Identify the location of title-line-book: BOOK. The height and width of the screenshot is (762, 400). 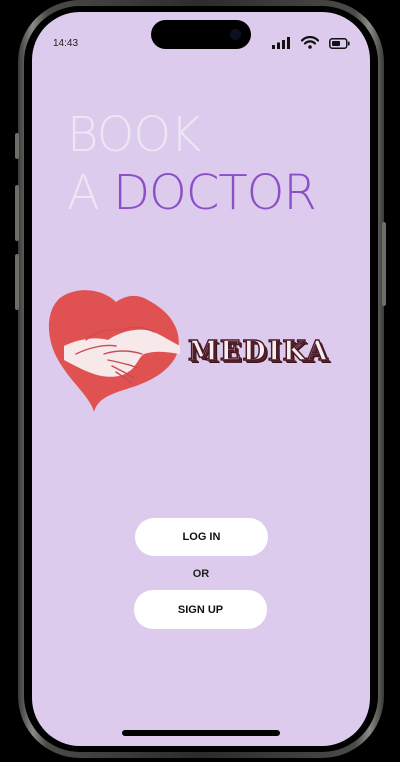
(134, 135).